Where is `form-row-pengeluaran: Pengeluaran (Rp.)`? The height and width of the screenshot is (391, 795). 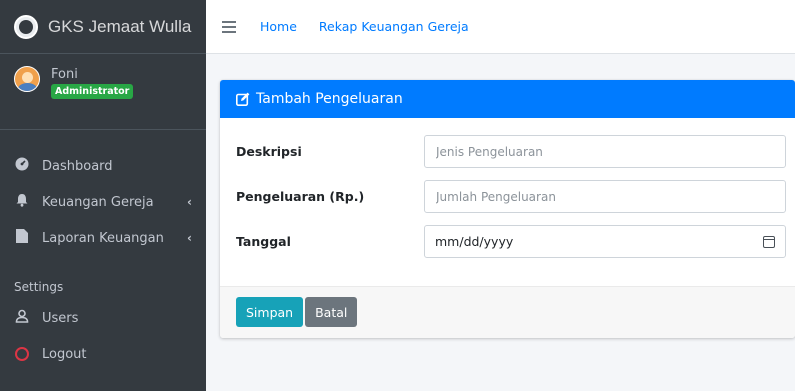
form-row-pengeluaran: Pengeluaran (Rp.) is located at coordinates (511, 196).